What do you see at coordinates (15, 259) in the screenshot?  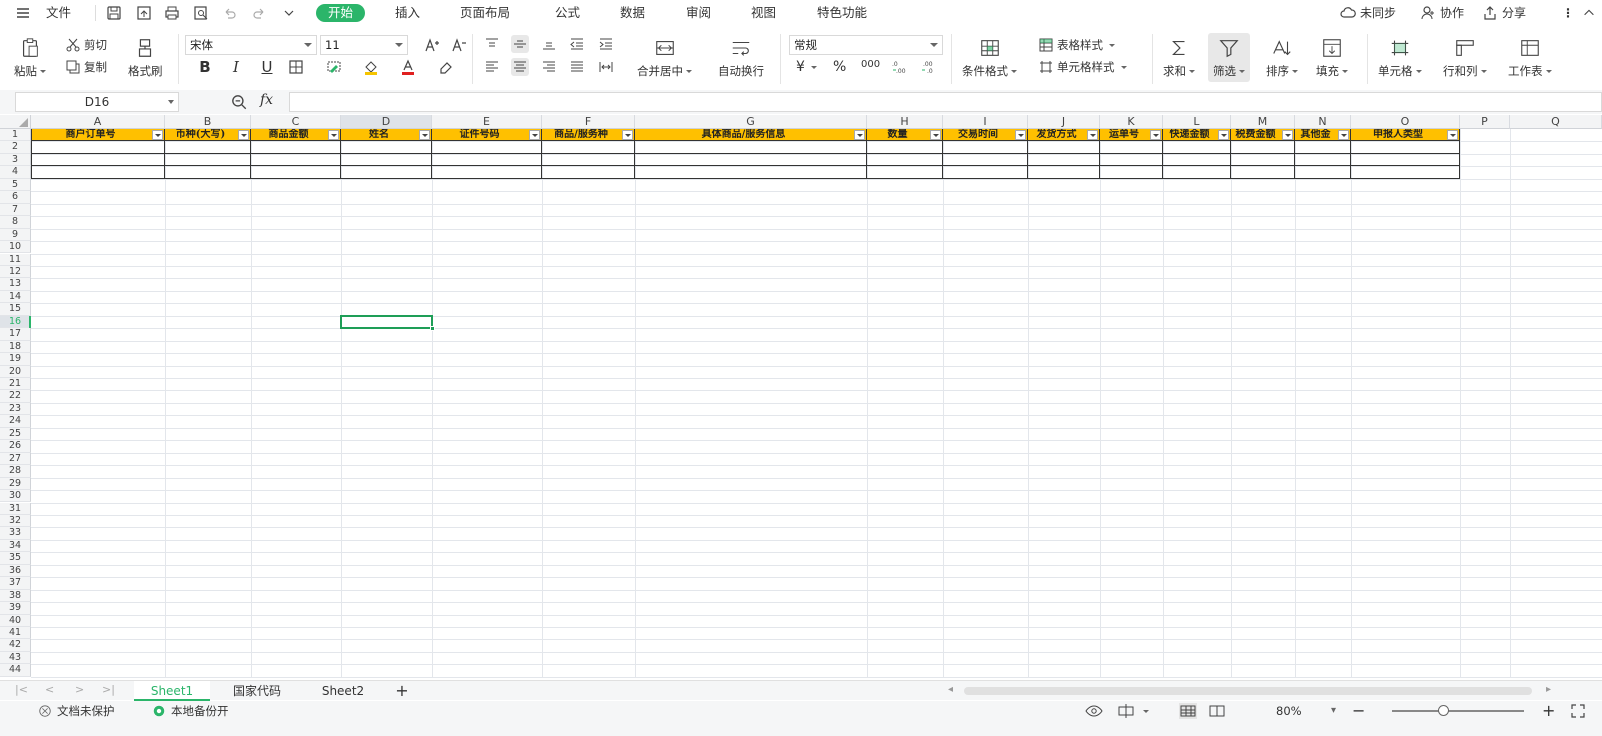 I see `row-header-11: 11` at bounding box center [15, 259].